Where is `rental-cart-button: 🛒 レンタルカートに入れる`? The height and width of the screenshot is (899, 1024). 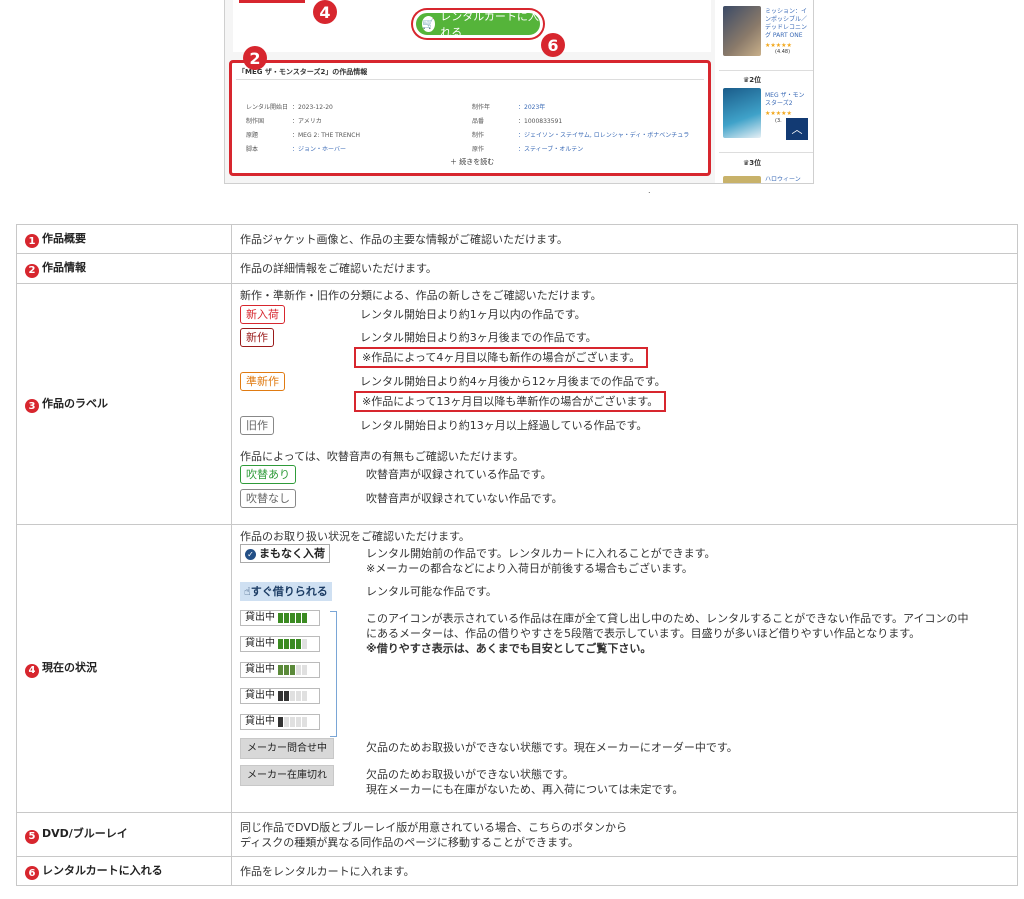 rental-cart-button: 🛒 レンタルカートに入れる is located at coordinates (478, 24).